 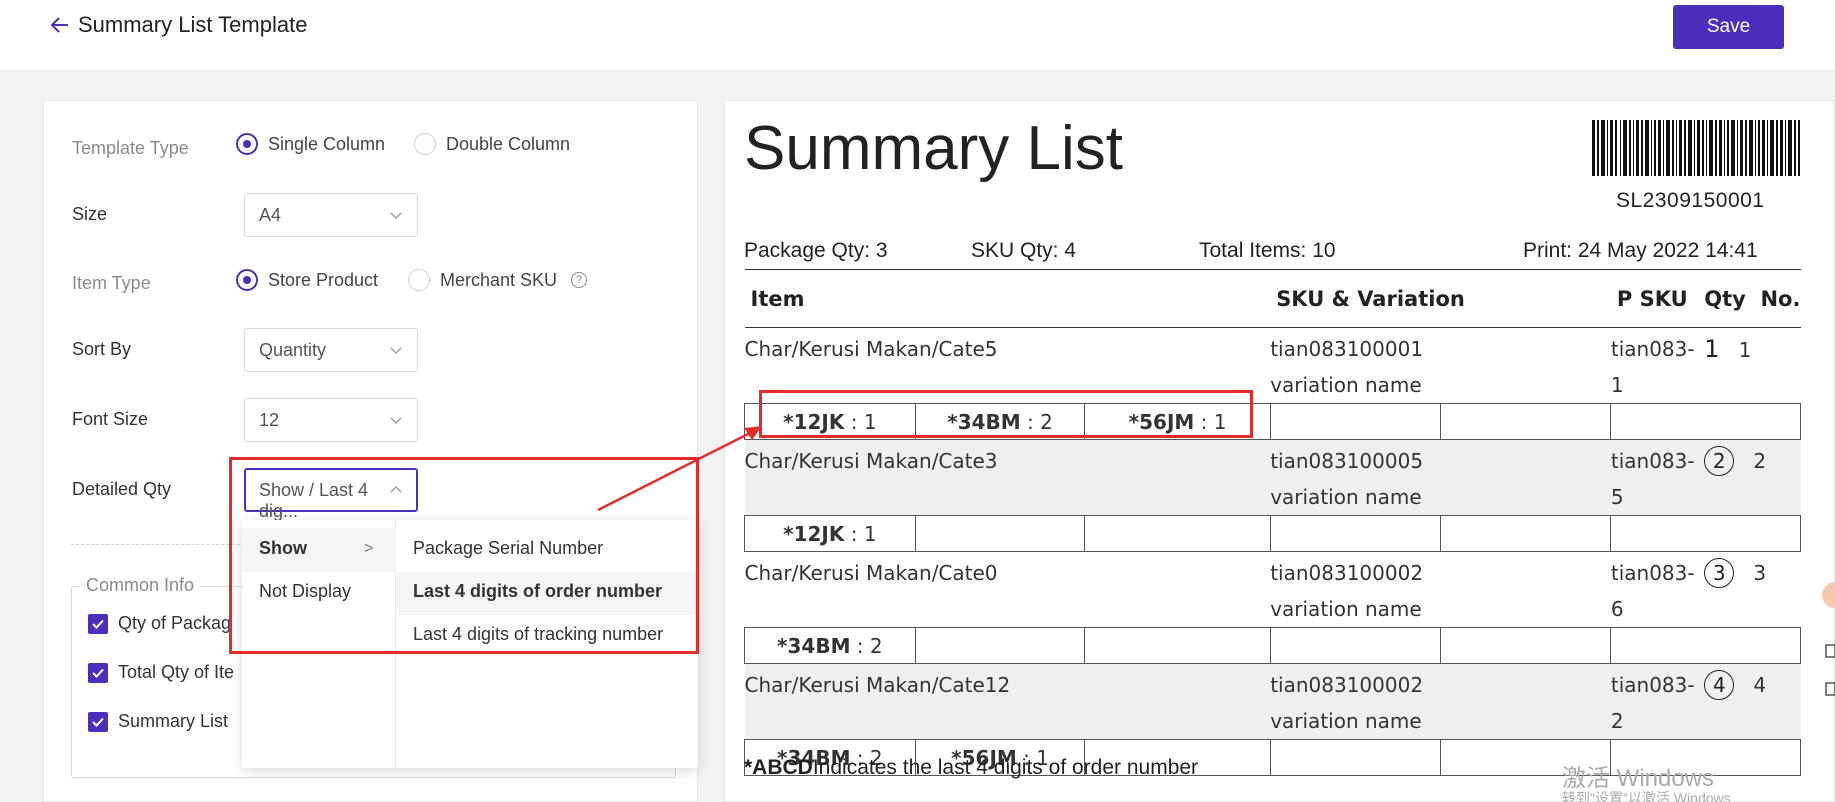 I want to click on qty-no: 1 1, so click(x=1728, y=349).